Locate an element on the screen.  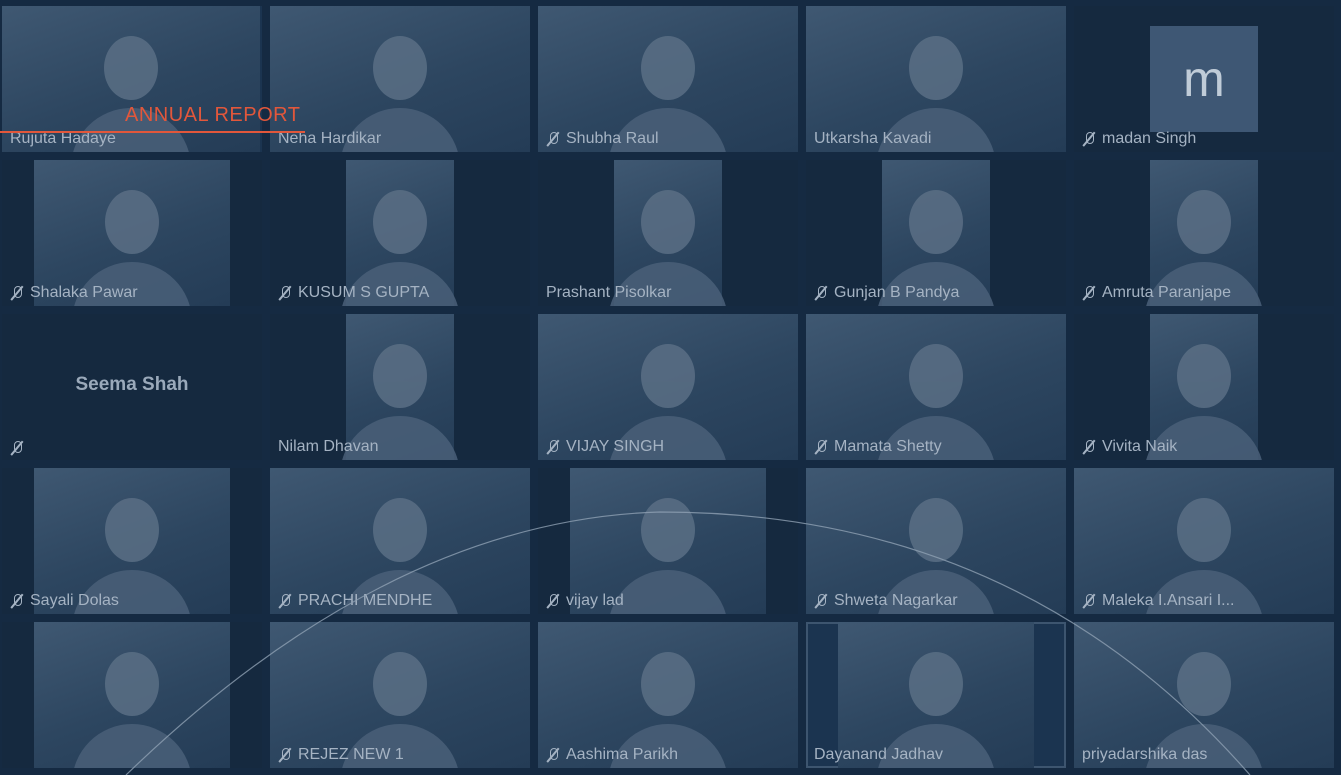
participant-tile: Vivita Naik is located at coordinates (1204, 387).